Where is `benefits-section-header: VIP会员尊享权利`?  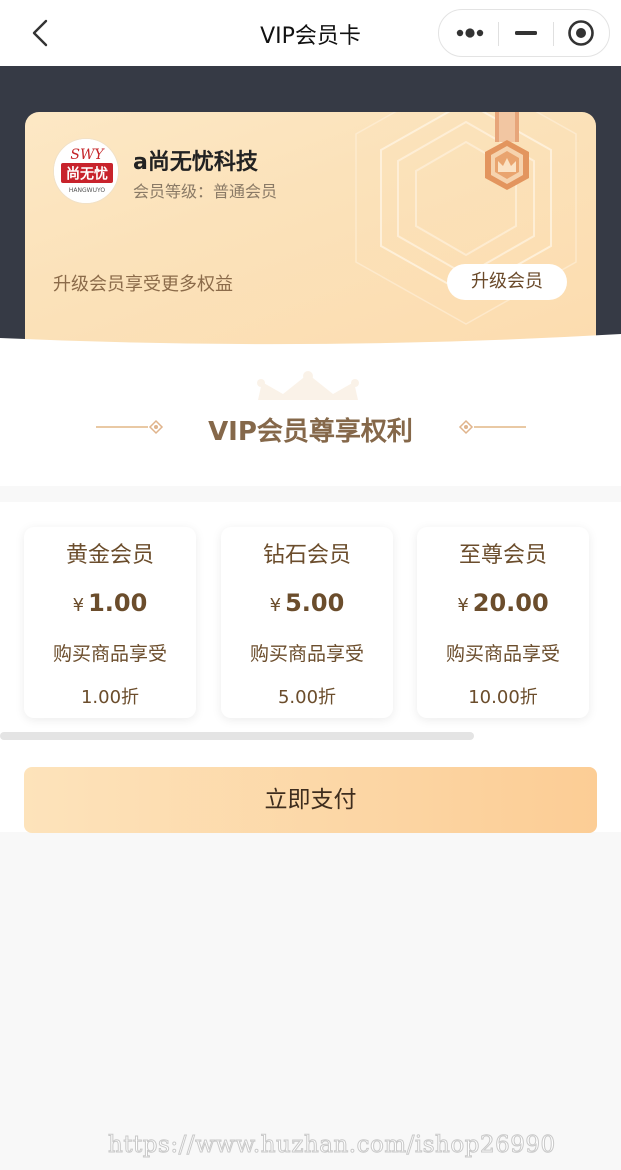
benefits-section-header: VIP会员尊享权利 is located at coordinates (310, 421).